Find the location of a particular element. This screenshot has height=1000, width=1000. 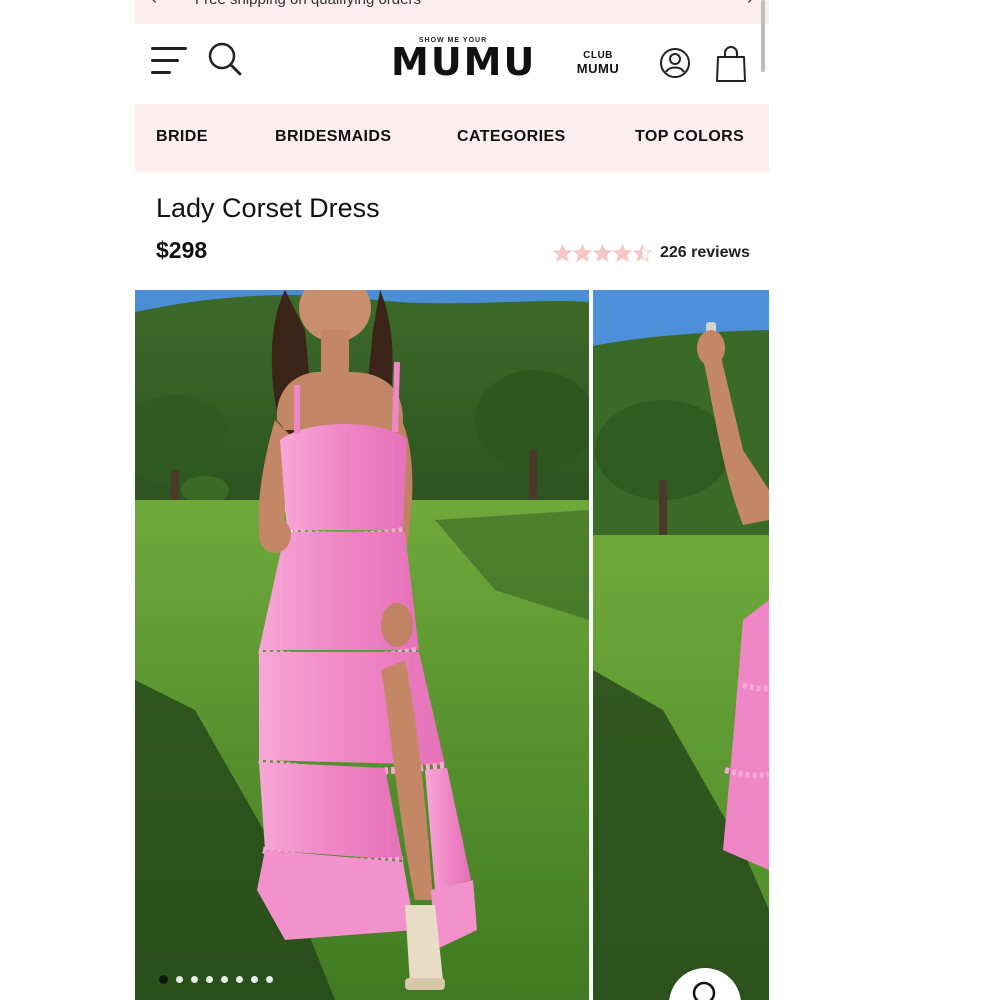

logo-wordmark: MUMU is located at coordinates (464, 62).